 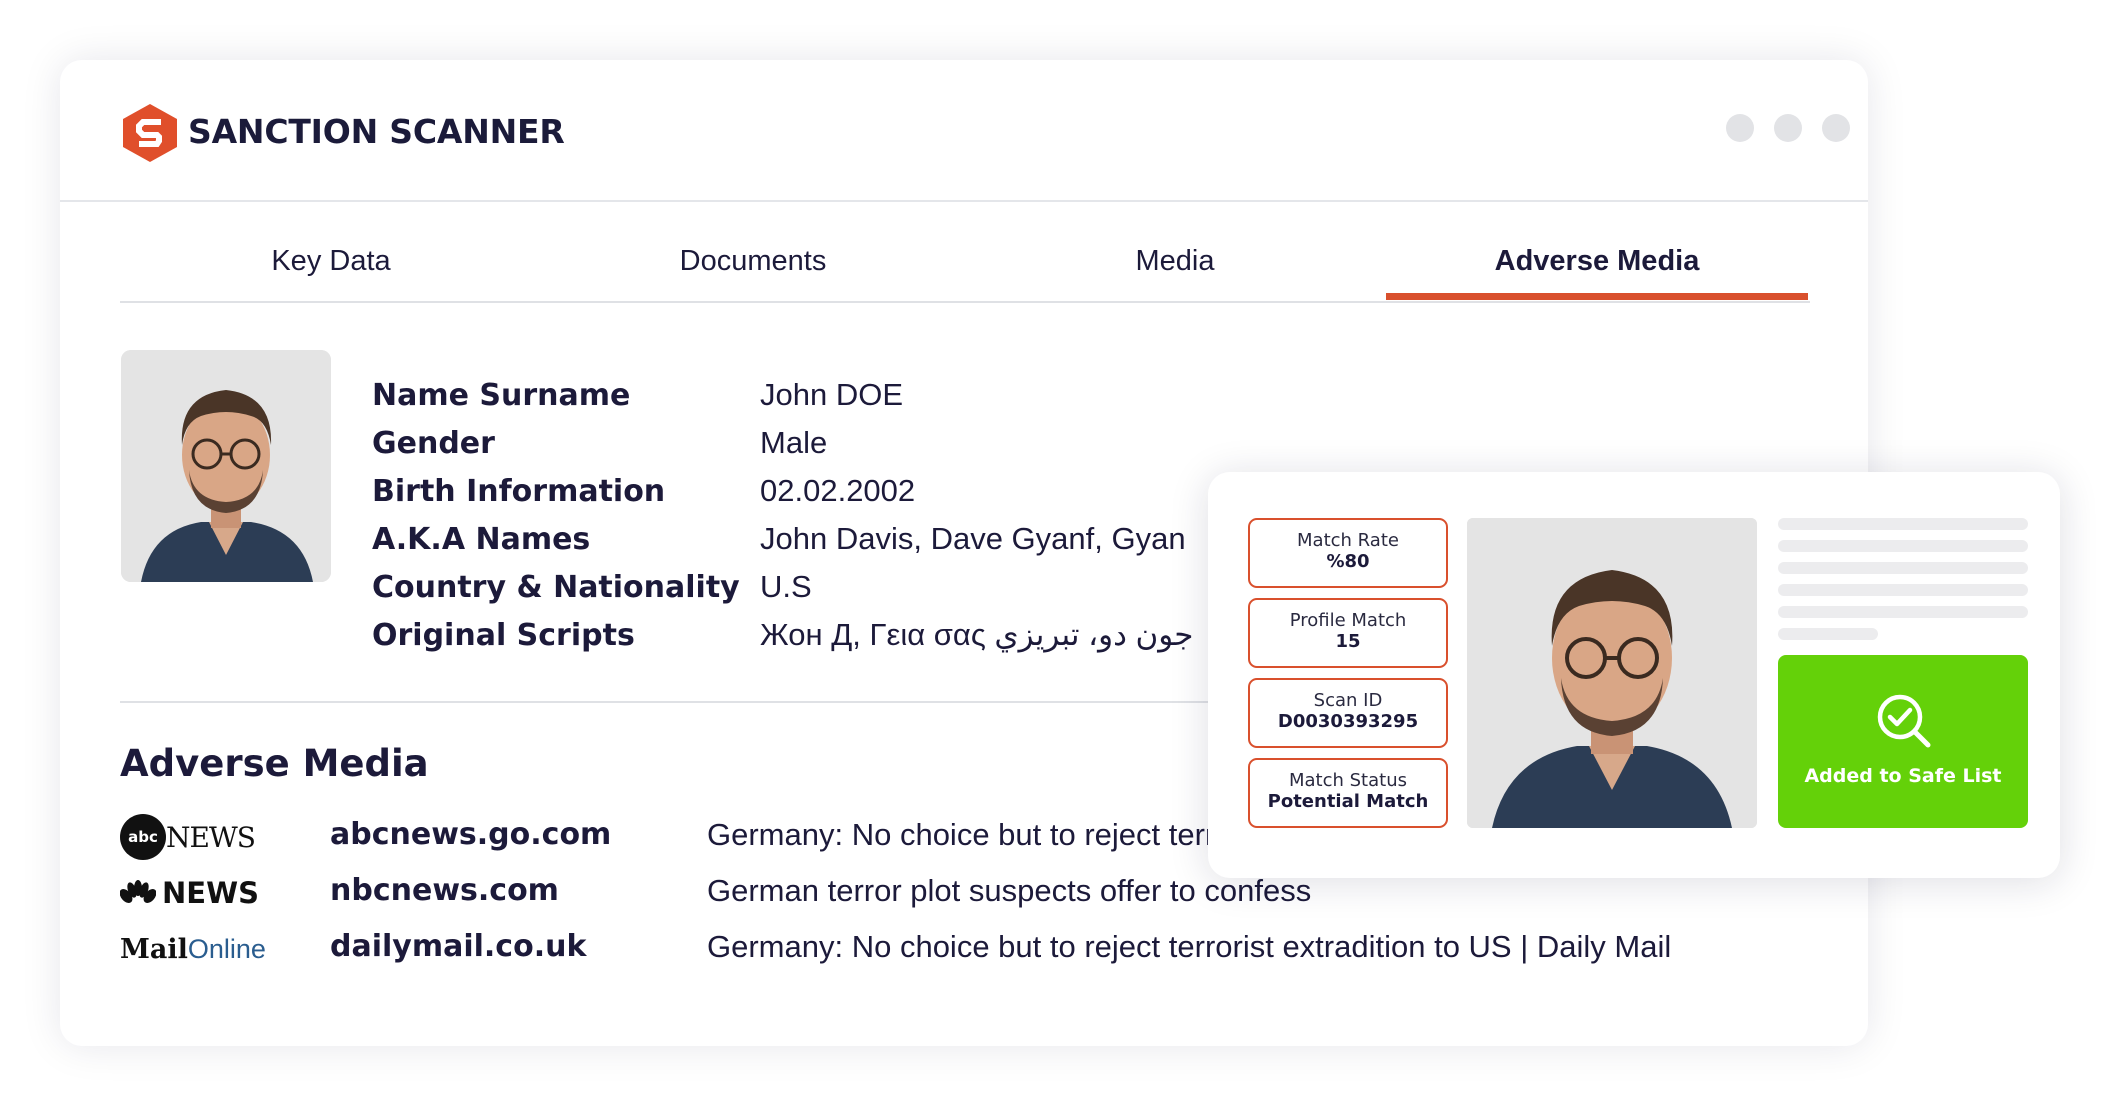 I want to click on nbc-news-logo-icon: NEWS, so click(x=189, y=893).